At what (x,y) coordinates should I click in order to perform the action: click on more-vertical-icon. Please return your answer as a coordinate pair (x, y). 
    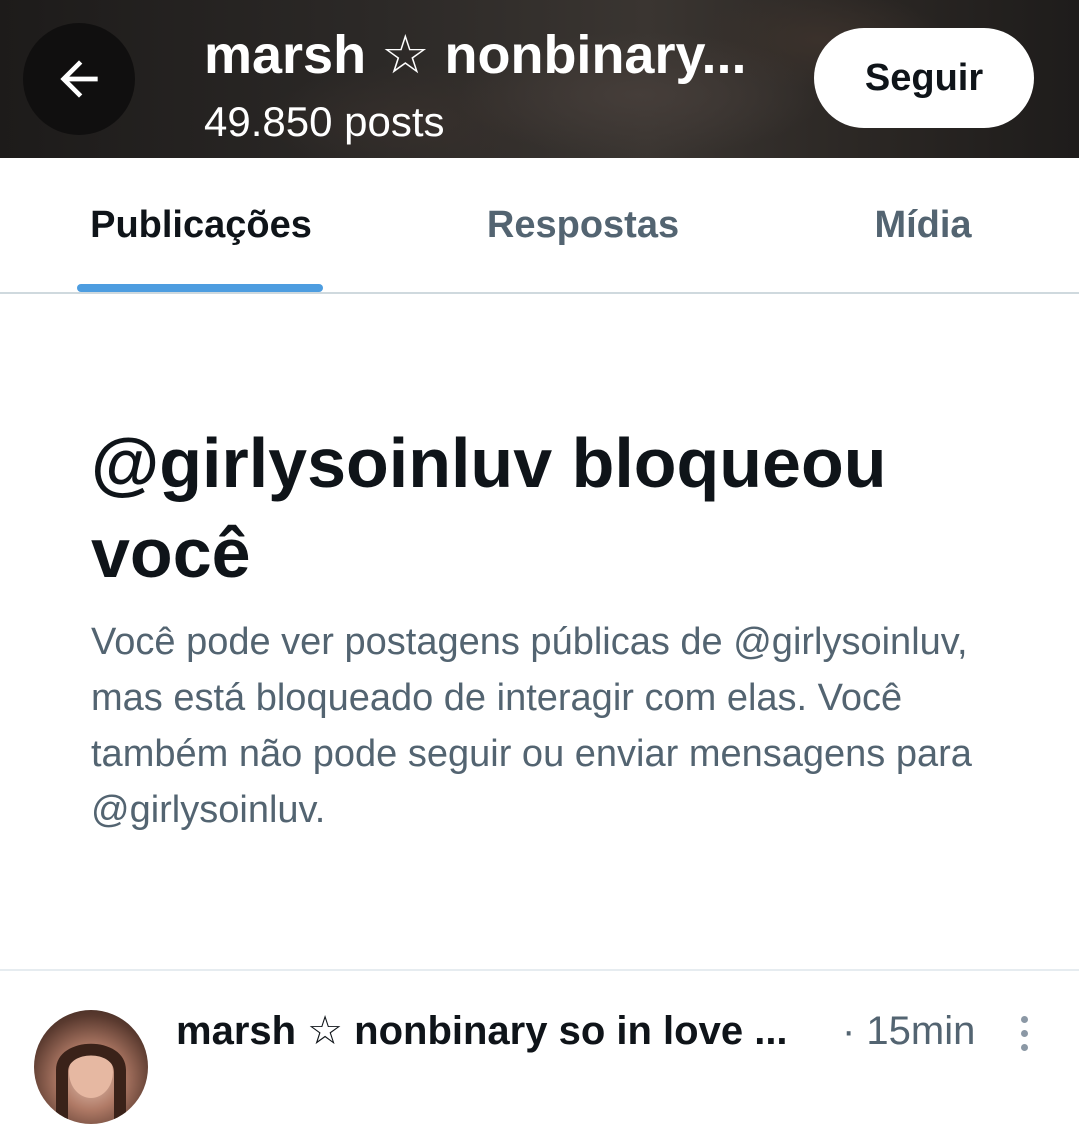
    Looking at the image, I should click on (1024, 1038).